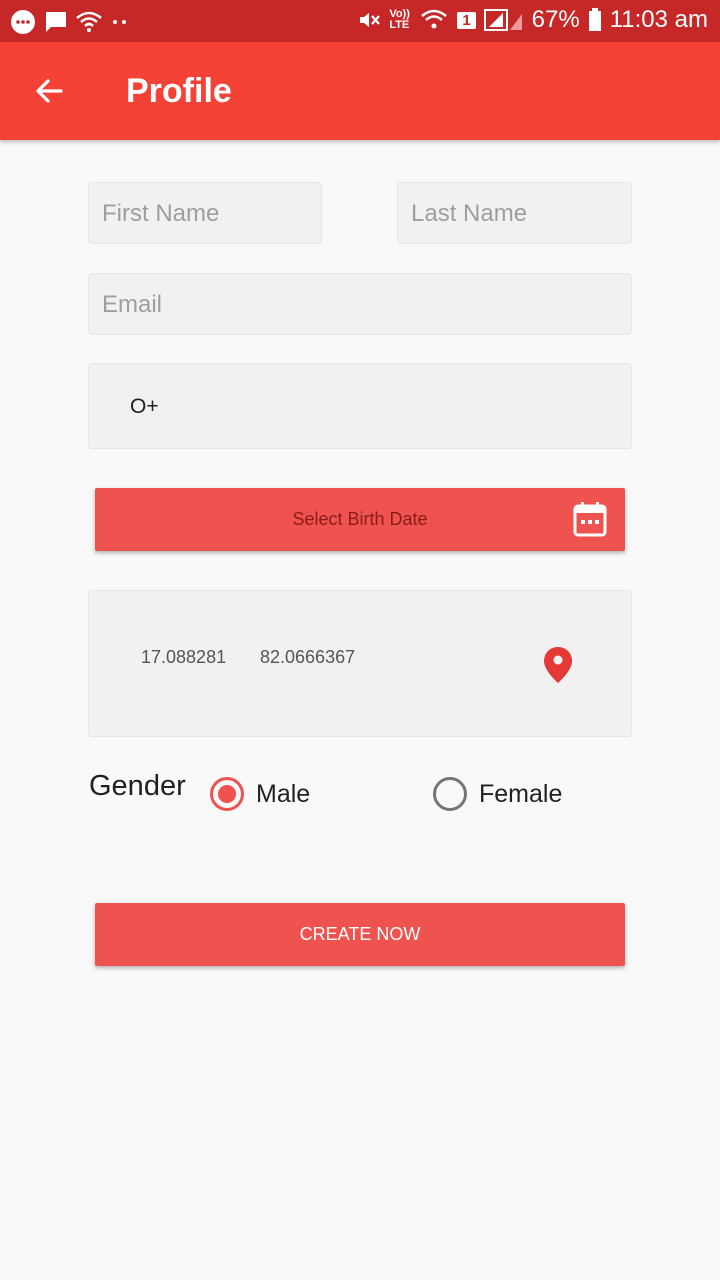 This screenshot has width=720, height=1280. I want to click on email-field: Email, so click(360, 304).